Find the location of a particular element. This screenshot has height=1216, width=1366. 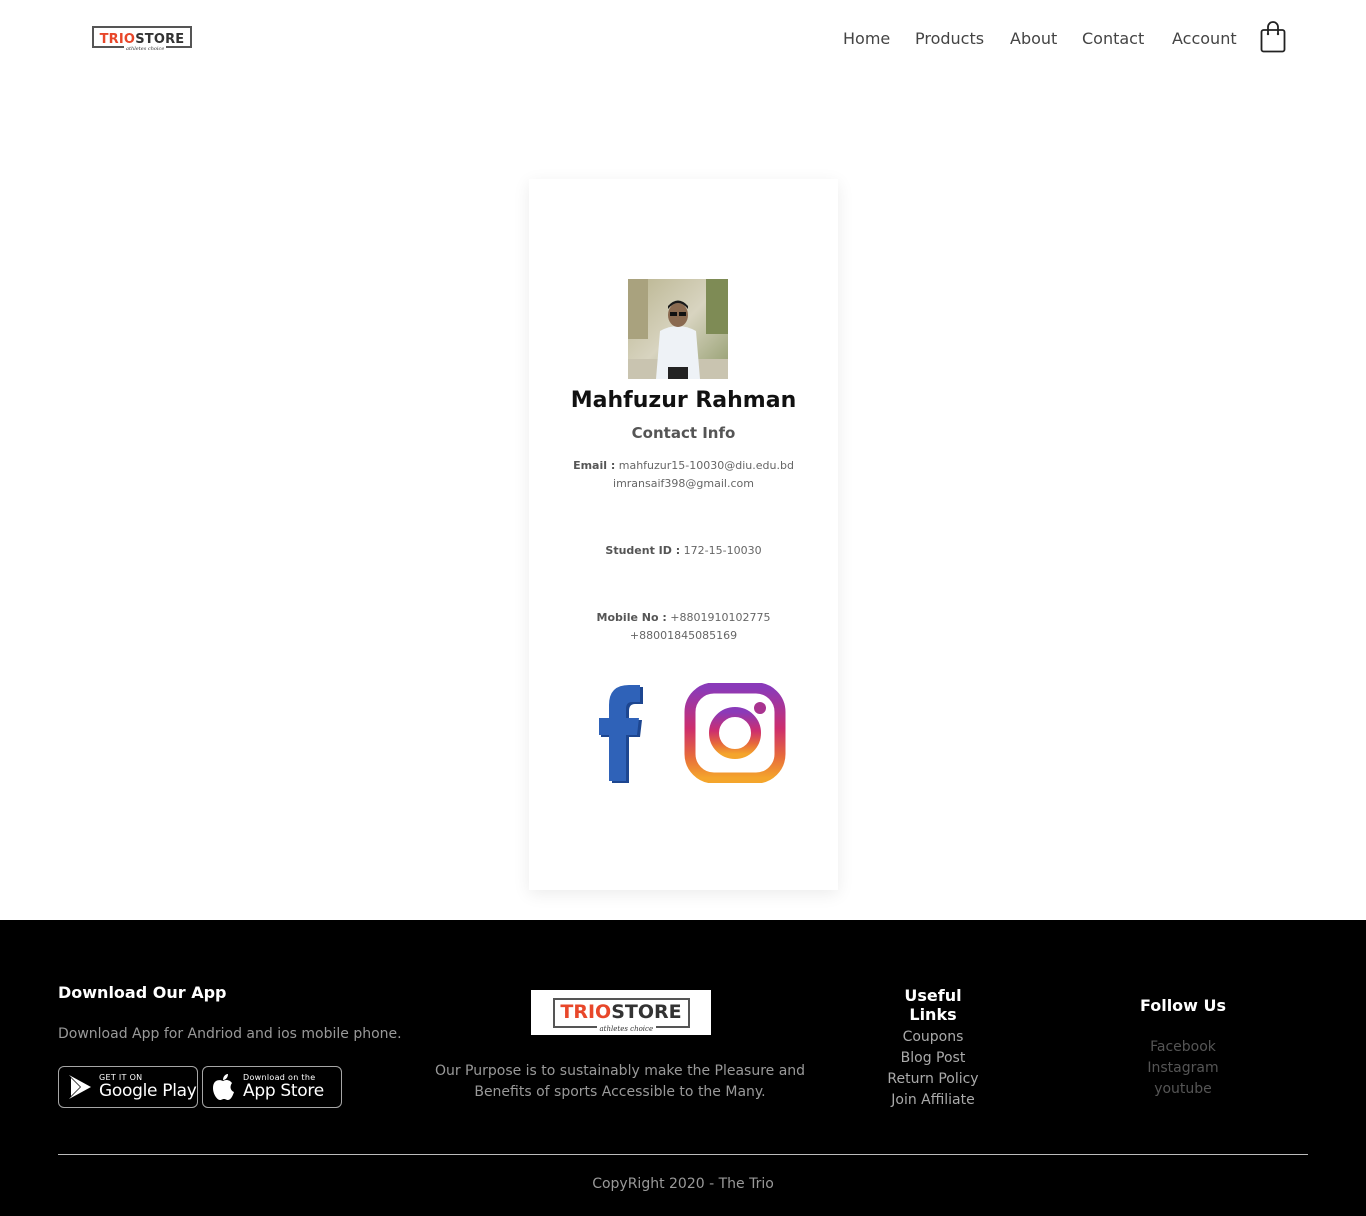

footer-divider is located at coordinates (683, 1154).